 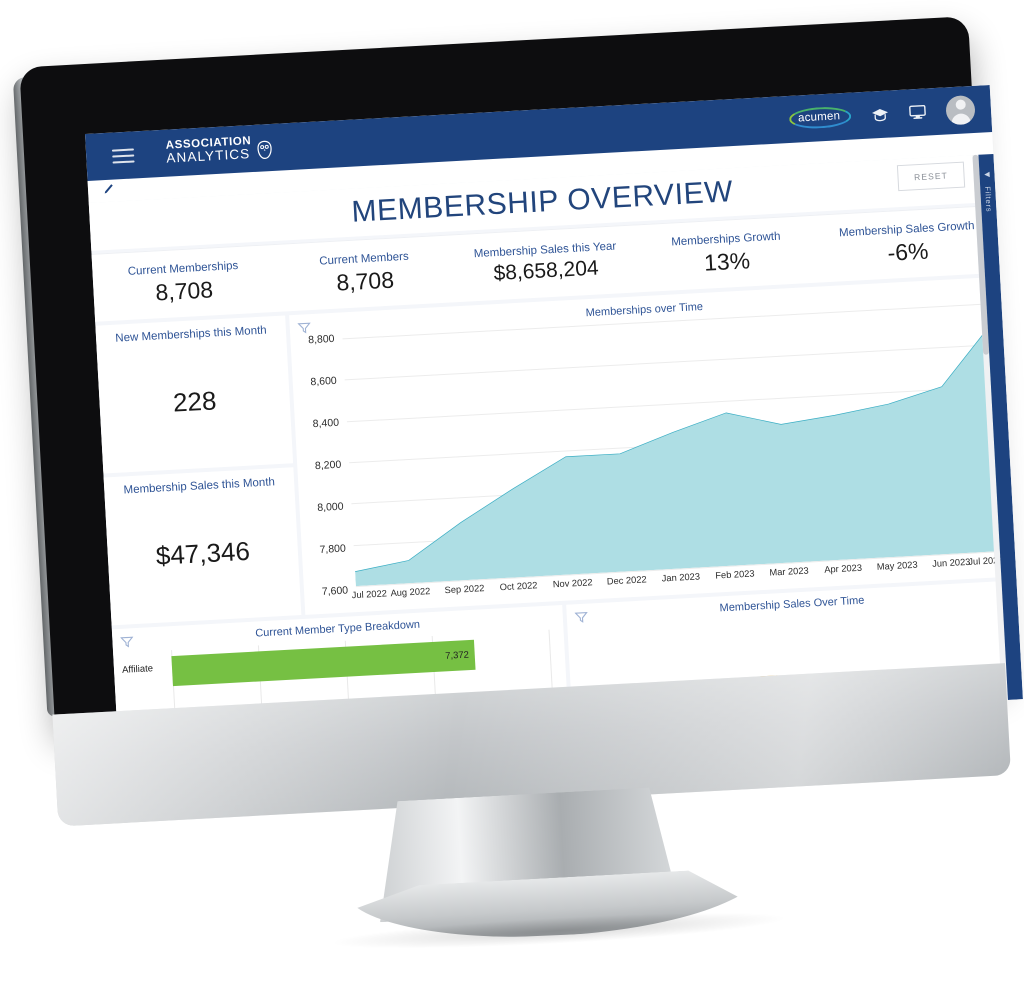 What do you see at coordinates (464, 589) in the screenshot?
I see `x-tick-label: Sep 2022` at bounding box center [464, 589].